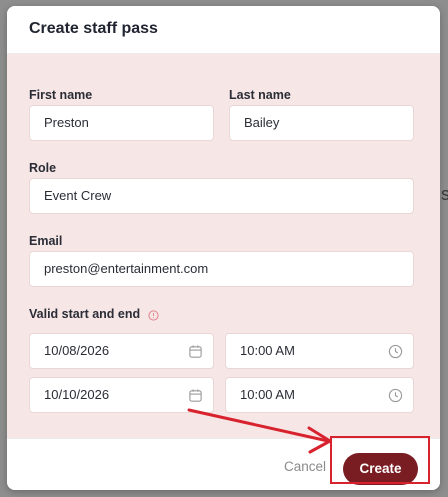  I want to click on email-input: preston@entertainment.com, so click(221, 269).